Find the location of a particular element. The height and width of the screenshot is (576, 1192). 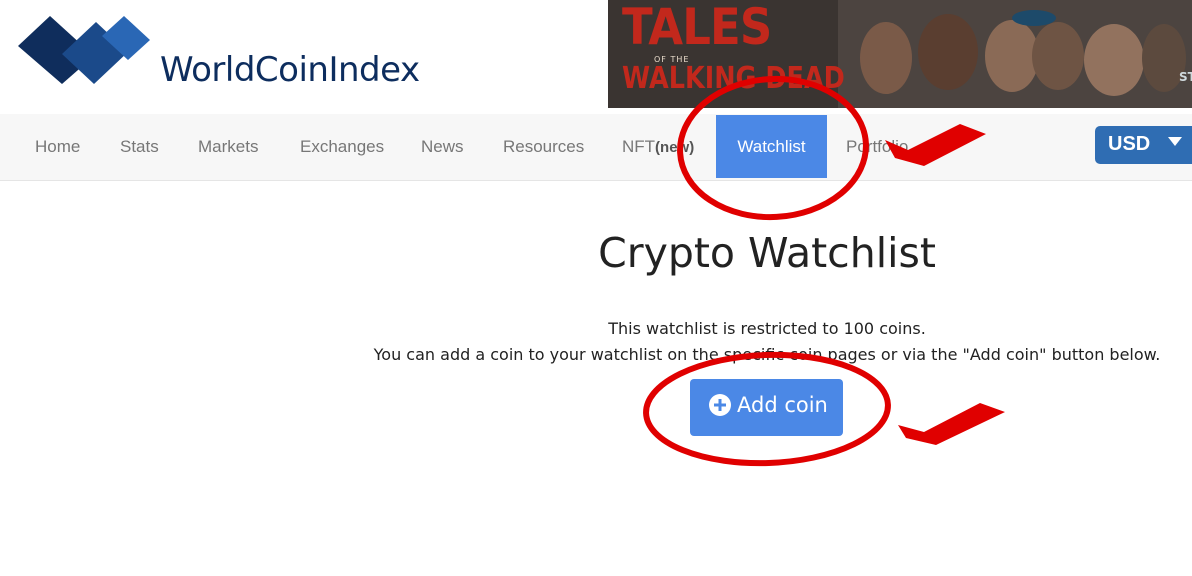

nav-watchlist: Watchlist is located at coordinates (771, 146).